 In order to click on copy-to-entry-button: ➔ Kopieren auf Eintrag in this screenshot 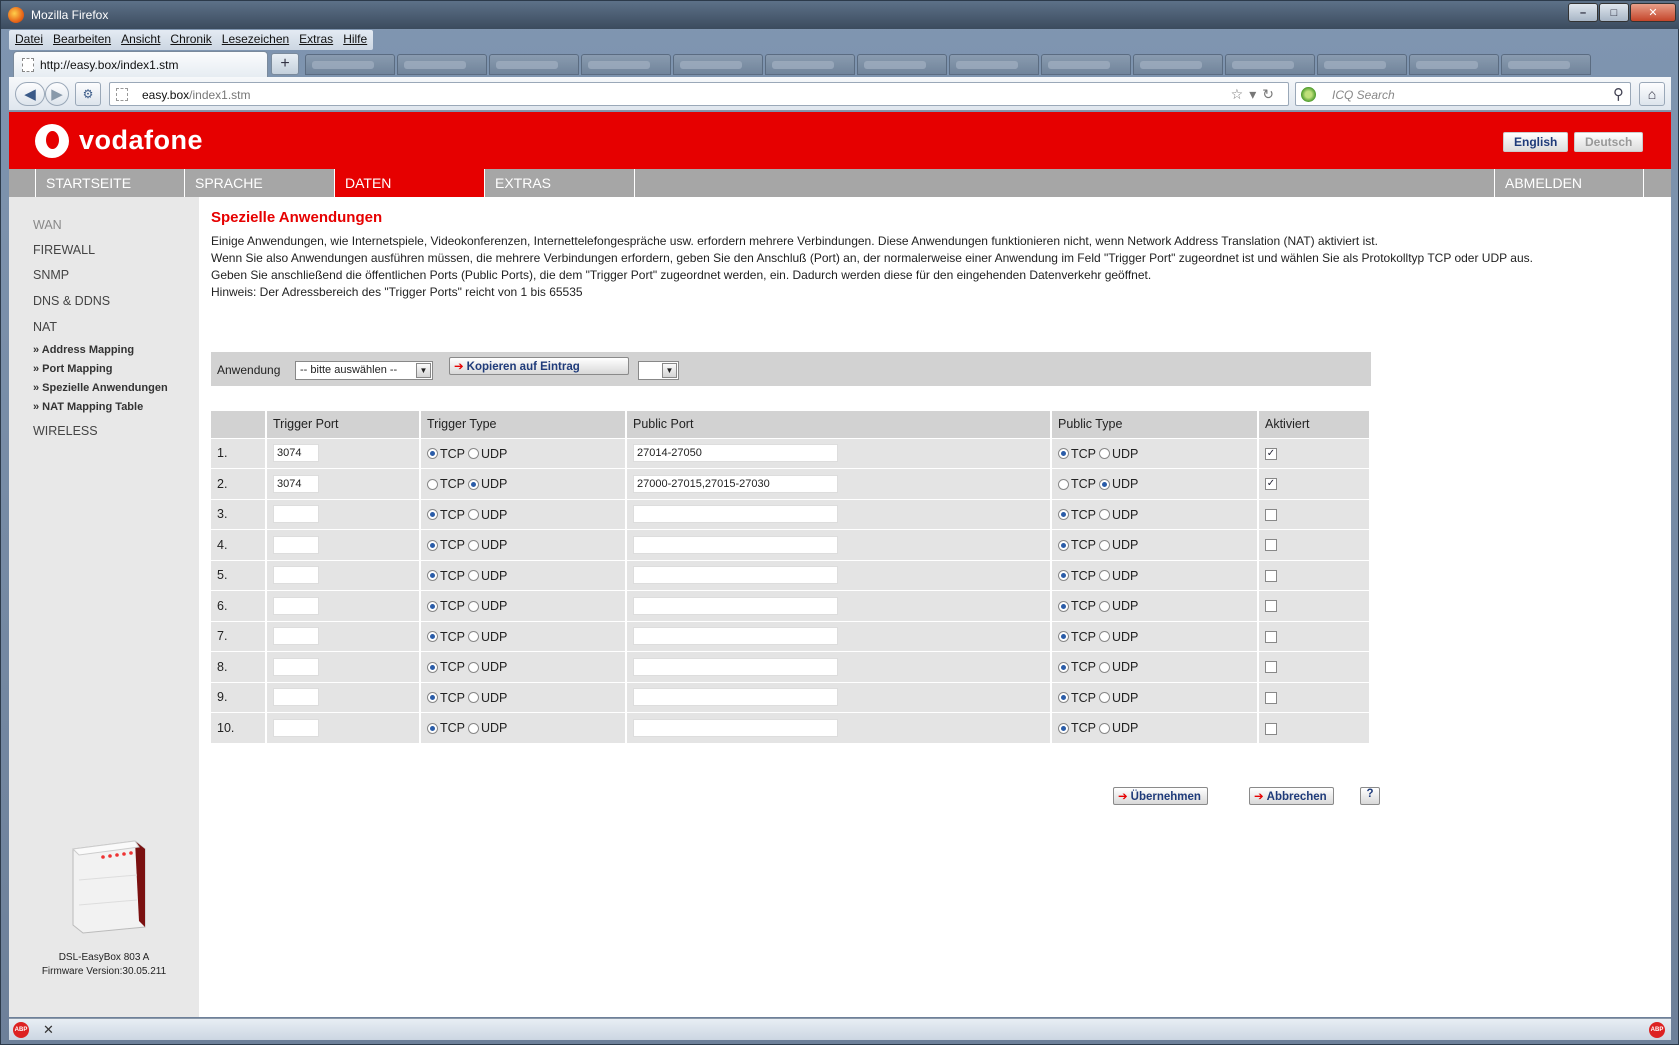, I will do `click(539, 366)`.